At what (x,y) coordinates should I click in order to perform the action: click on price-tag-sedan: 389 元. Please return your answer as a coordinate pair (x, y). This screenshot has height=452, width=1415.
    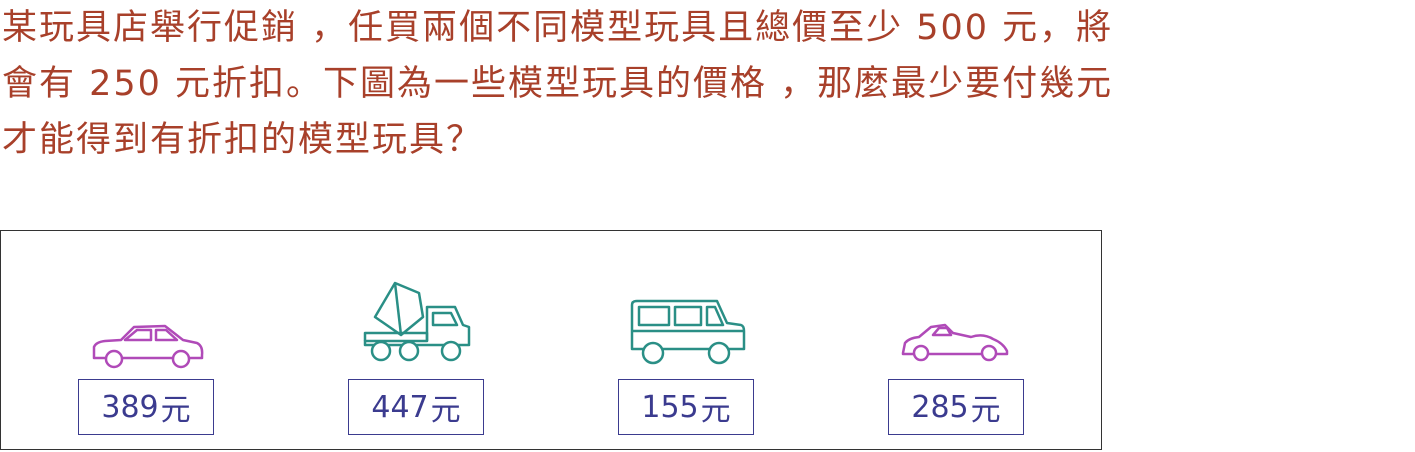
    Looking at the image, I should click on (146, 407).